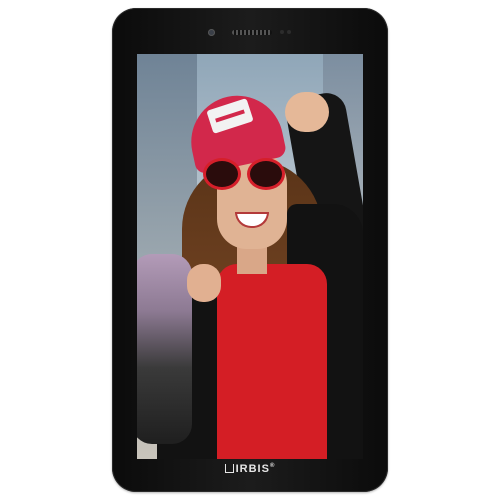 The height and width of the screenshot is (500, 500). I want to click on photo-red-shirt, so click(272, 361).